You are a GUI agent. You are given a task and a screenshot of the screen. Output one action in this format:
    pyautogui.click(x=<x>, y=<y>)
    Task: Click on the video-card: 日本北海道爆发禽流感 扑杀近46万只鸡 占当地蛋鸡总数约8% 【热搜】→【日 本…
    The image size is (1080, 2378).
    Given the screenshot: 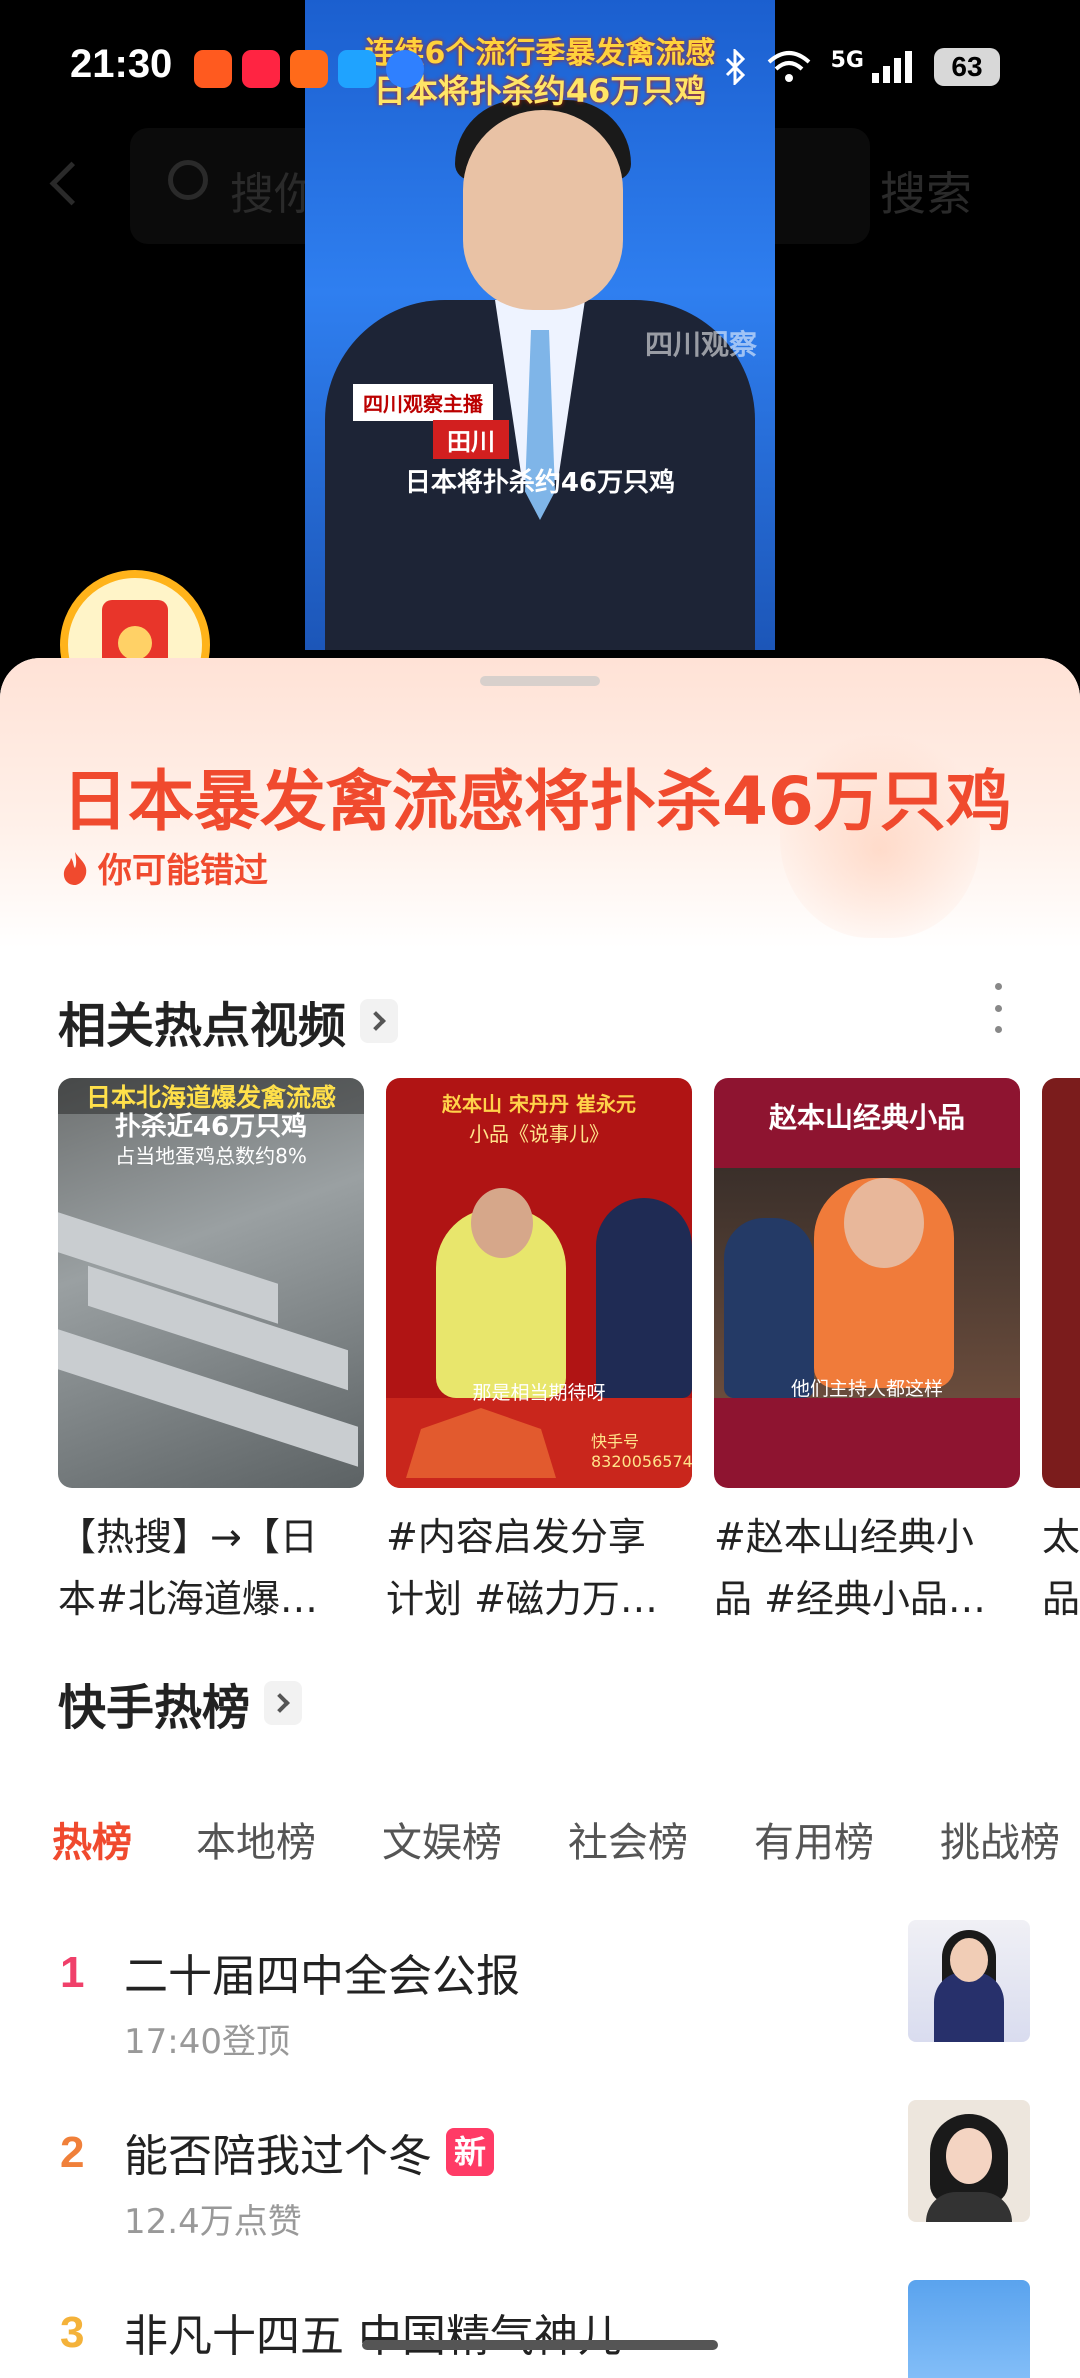 What is the action you would take?
    pyautogui.click(x=211, y=1354)
    